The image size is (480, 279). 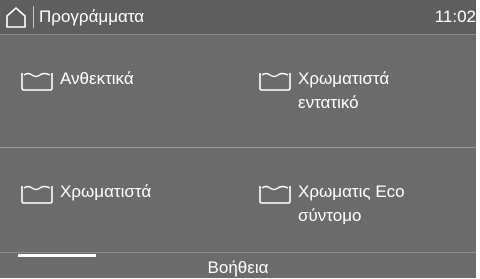 What do you see at coordinates (92, 16) in the screenshot?
I see `page-title: Προγράμματα` at bounding box center [92, 16].